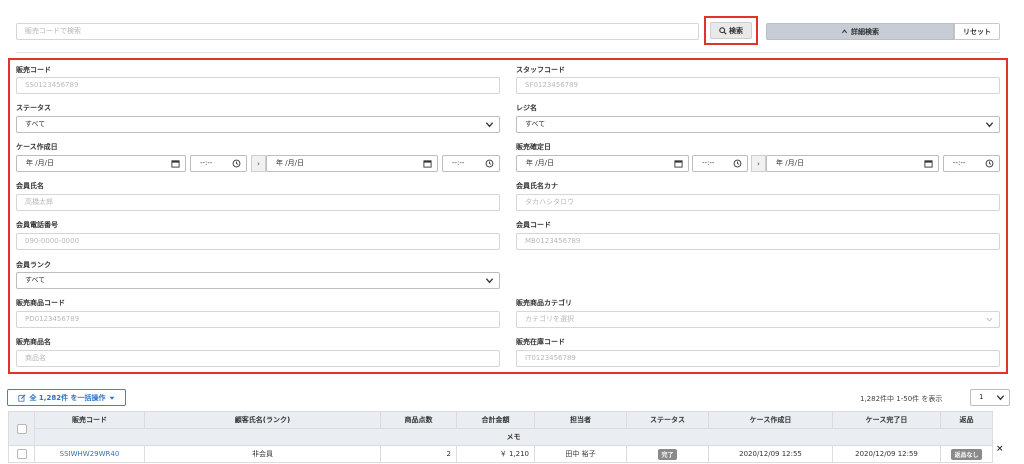 The image size is (1024, 464). What do you see at coordinates (758, 358) in the screenshot?
I see `stock-code-input: IT0123456789` at bounding box center [758, 358].